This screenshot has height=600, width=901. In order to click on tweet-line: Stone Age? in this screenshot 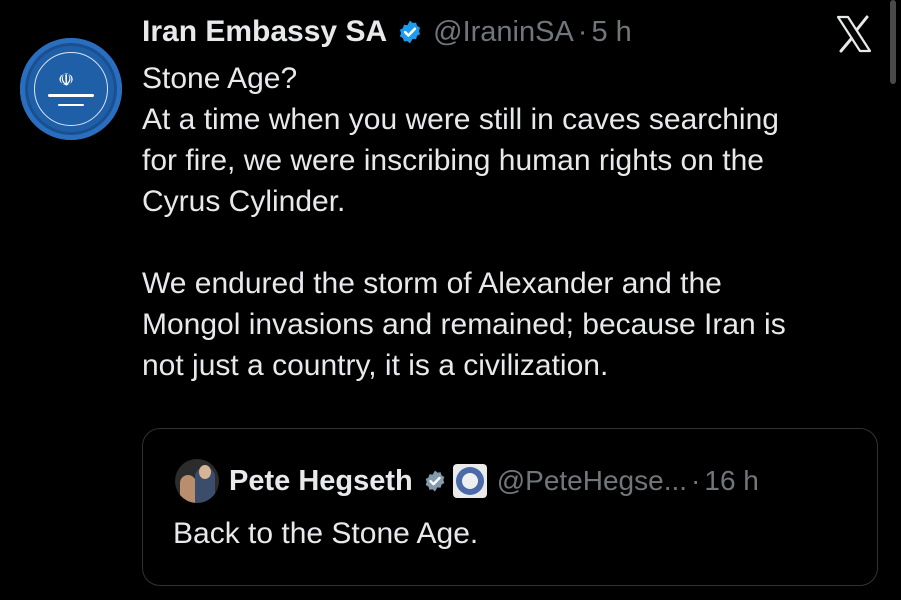, I will do `click(220, 78)`.